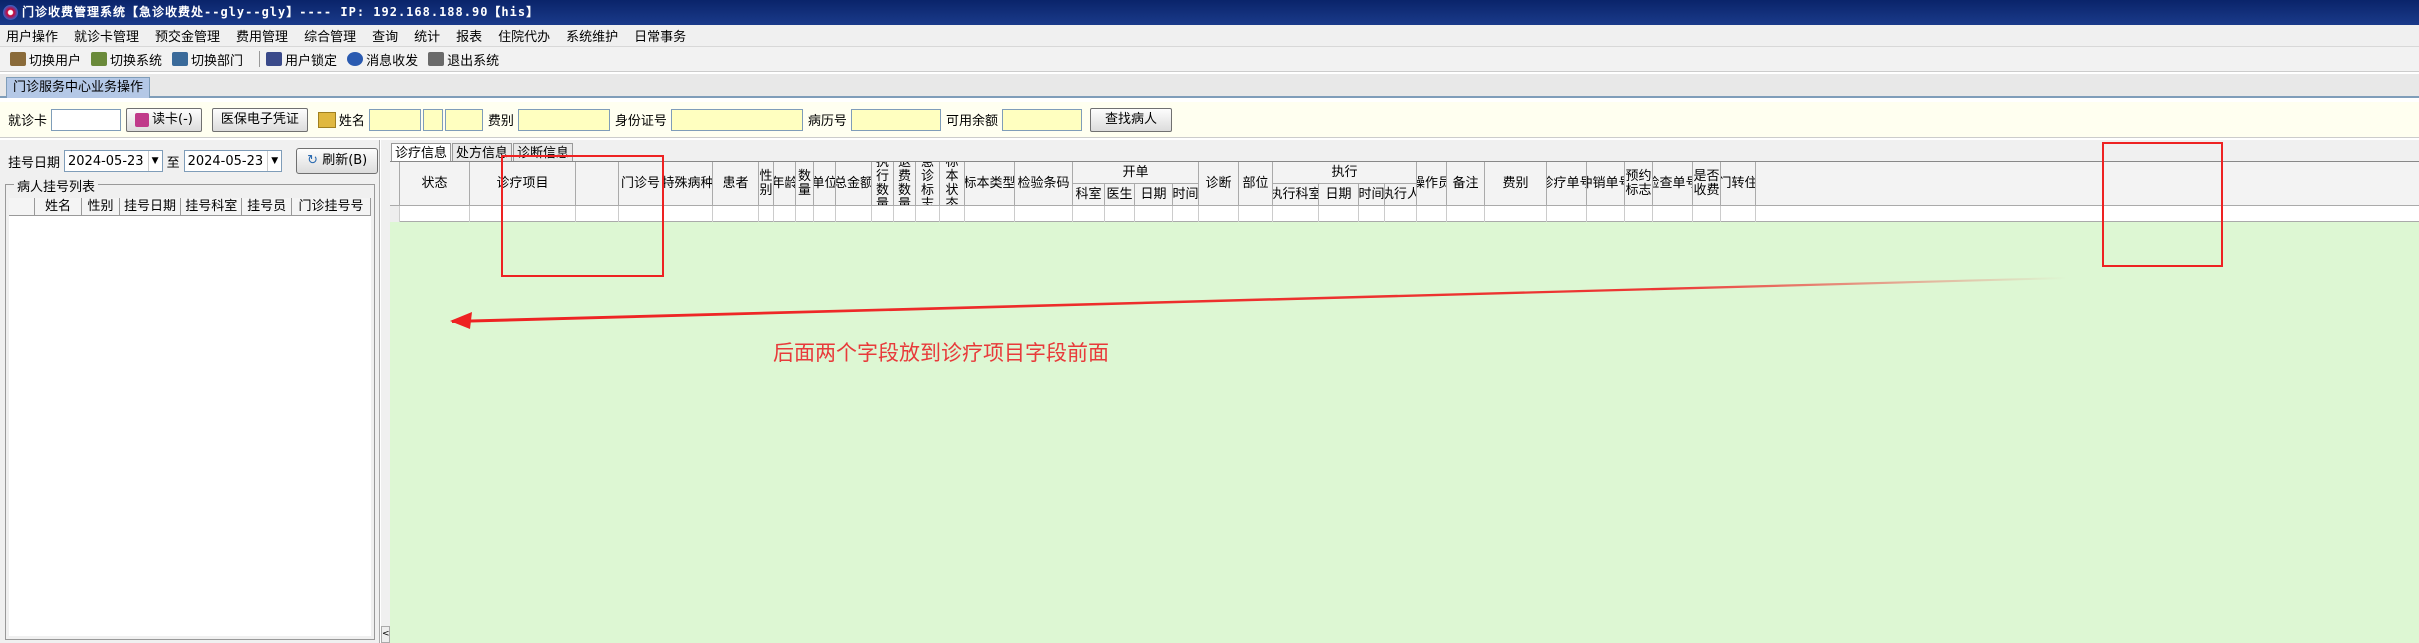  What do you see at coordinates (660, 35) in the screenshot?
I see `menu-daily: 日常事务` at bounding box center [660, 35].